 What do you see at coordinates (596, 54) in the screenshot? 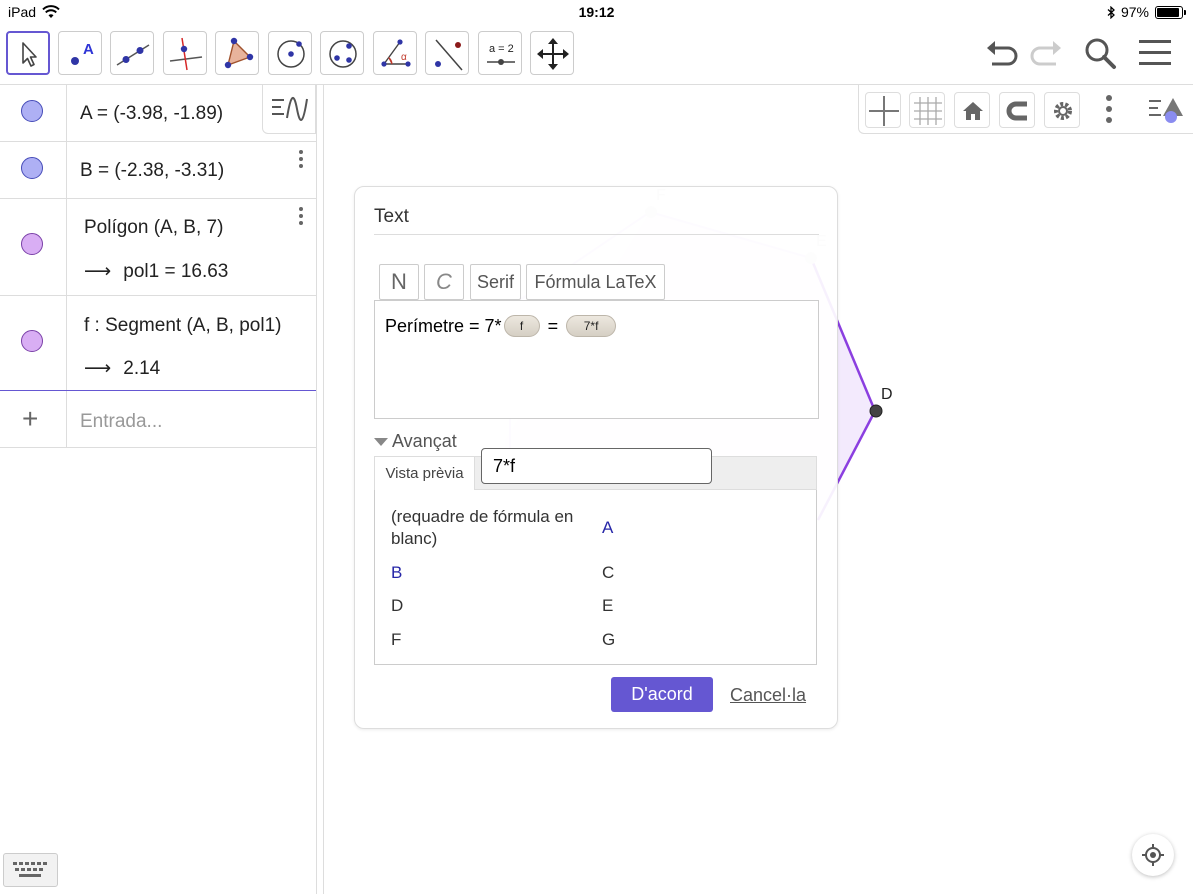
I see `main-toolbar: A α a = 2` at bounding box center [596, 54].